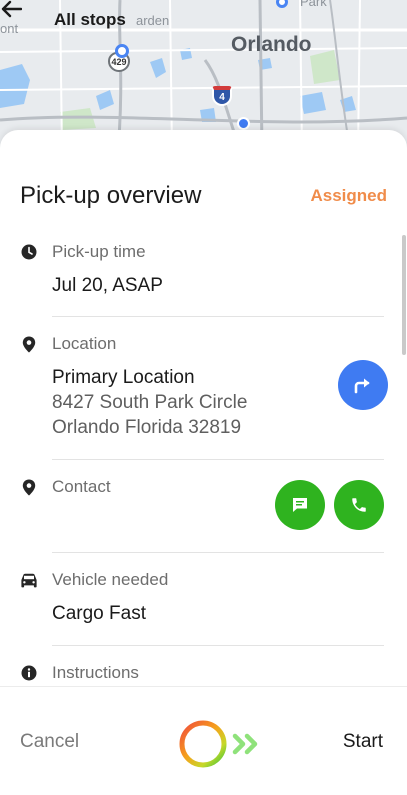  What do you see at coordinates (24, 17) in the screenshot?
I see `back-button` at bounding box center [24, 17].